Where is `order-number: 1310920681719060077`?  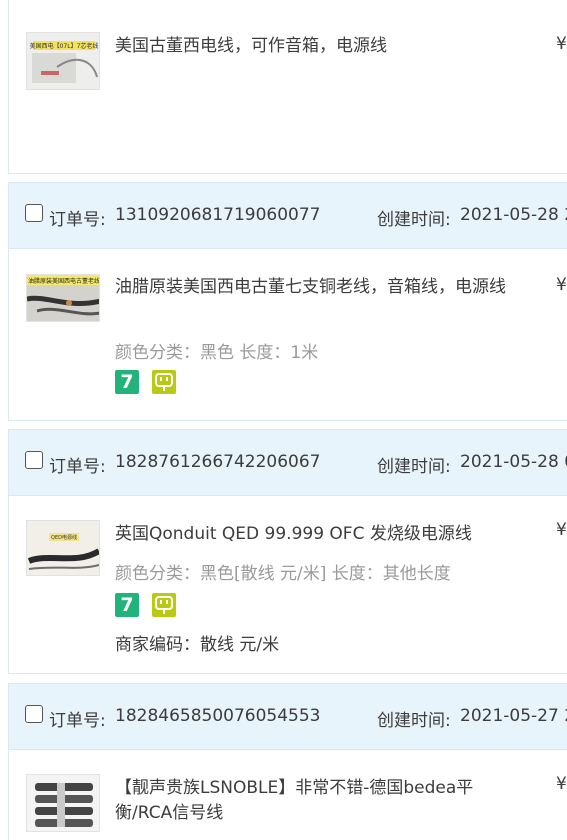
order-number: 1310920681719060077 is located at coordinates (218, 215).